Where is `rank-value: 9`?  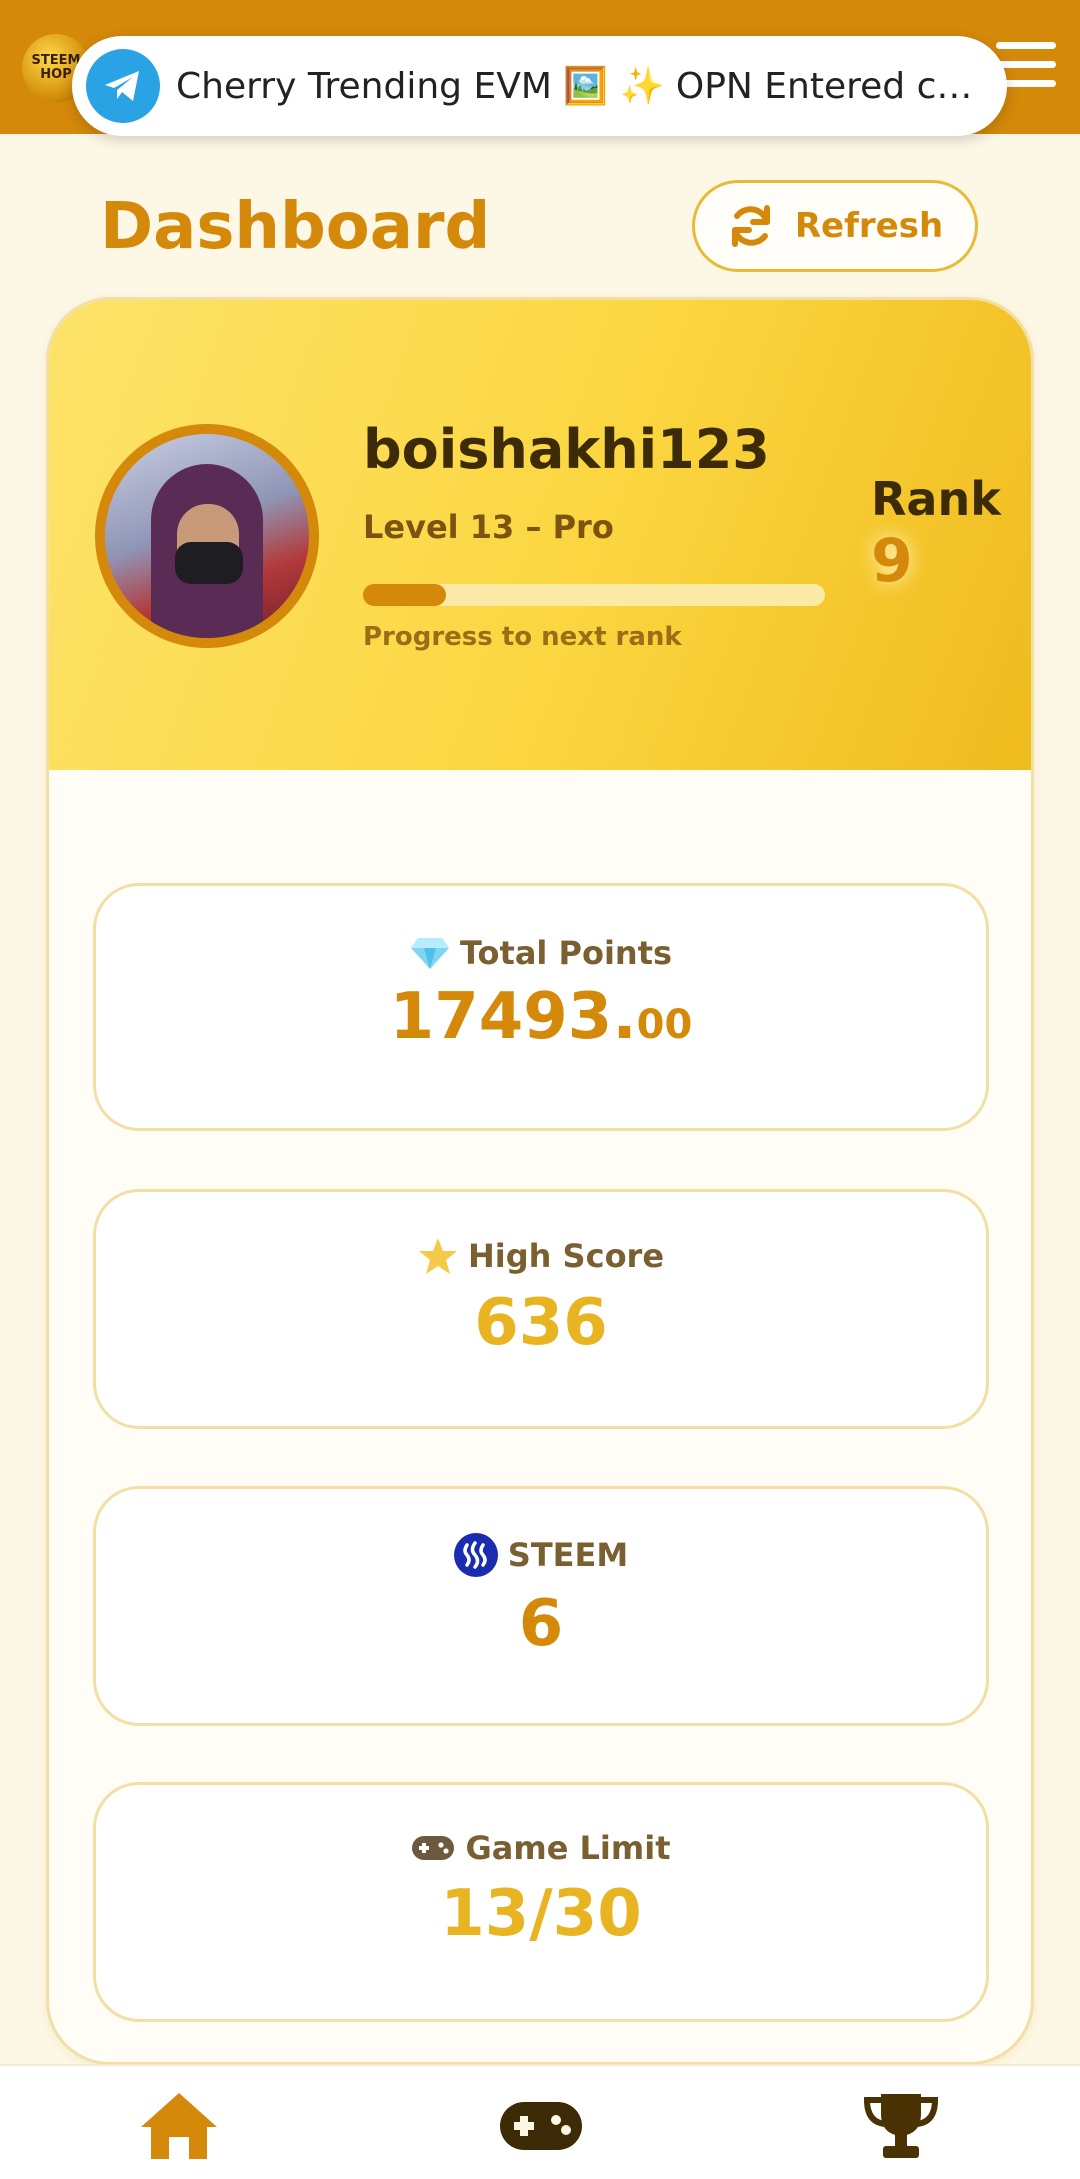
rank-value: 9 is located at coordinates (892, 561).